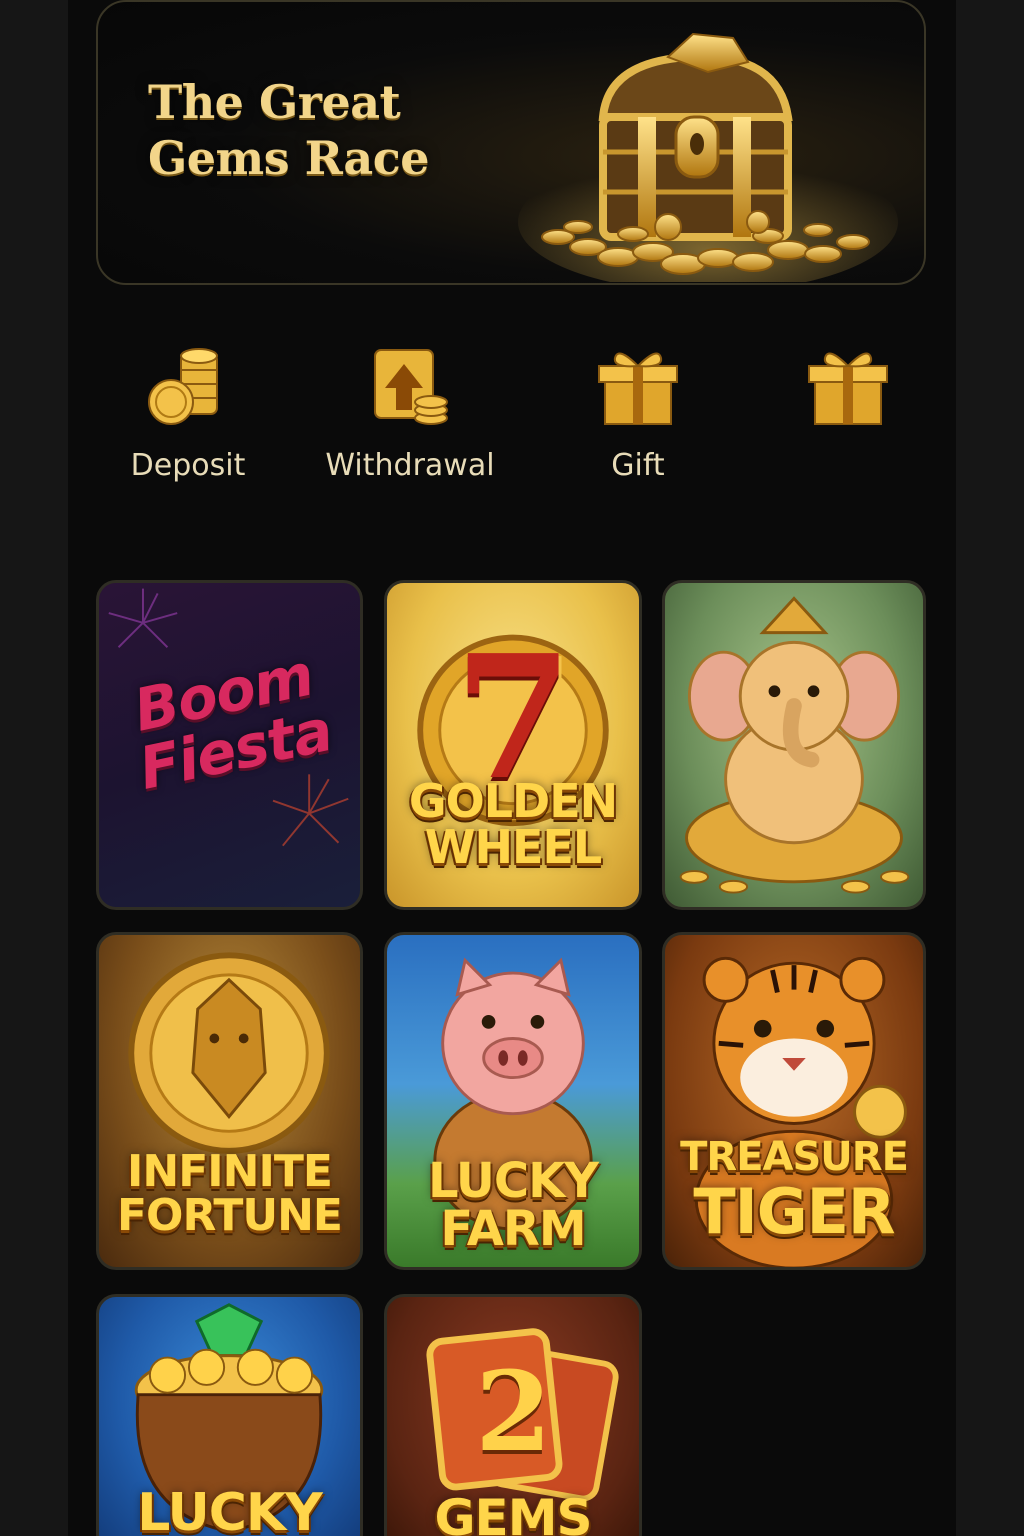 The image size is (1024, 1536). What do you see at coordinates (513, 801) in the screenshot?
I see `game-title-line1: GOLDEN` at bounding box center [513, 801].